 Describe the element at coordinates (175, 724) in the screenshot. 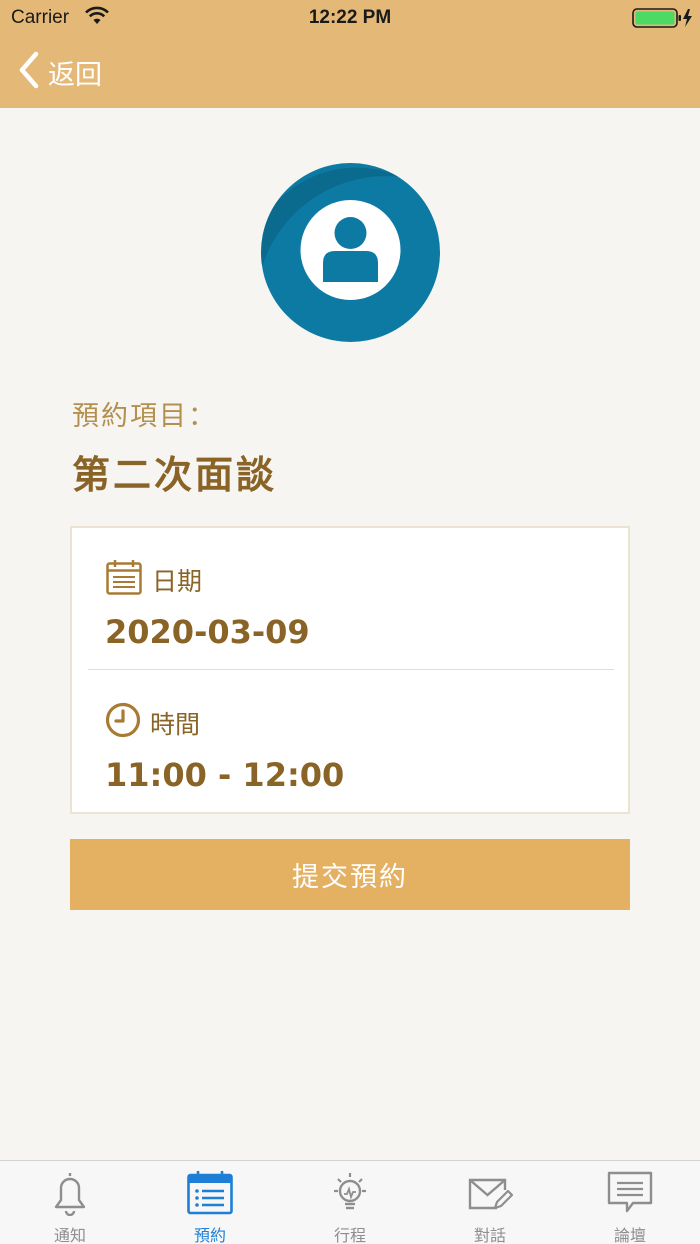

I see `time-label: 時間` at that location.